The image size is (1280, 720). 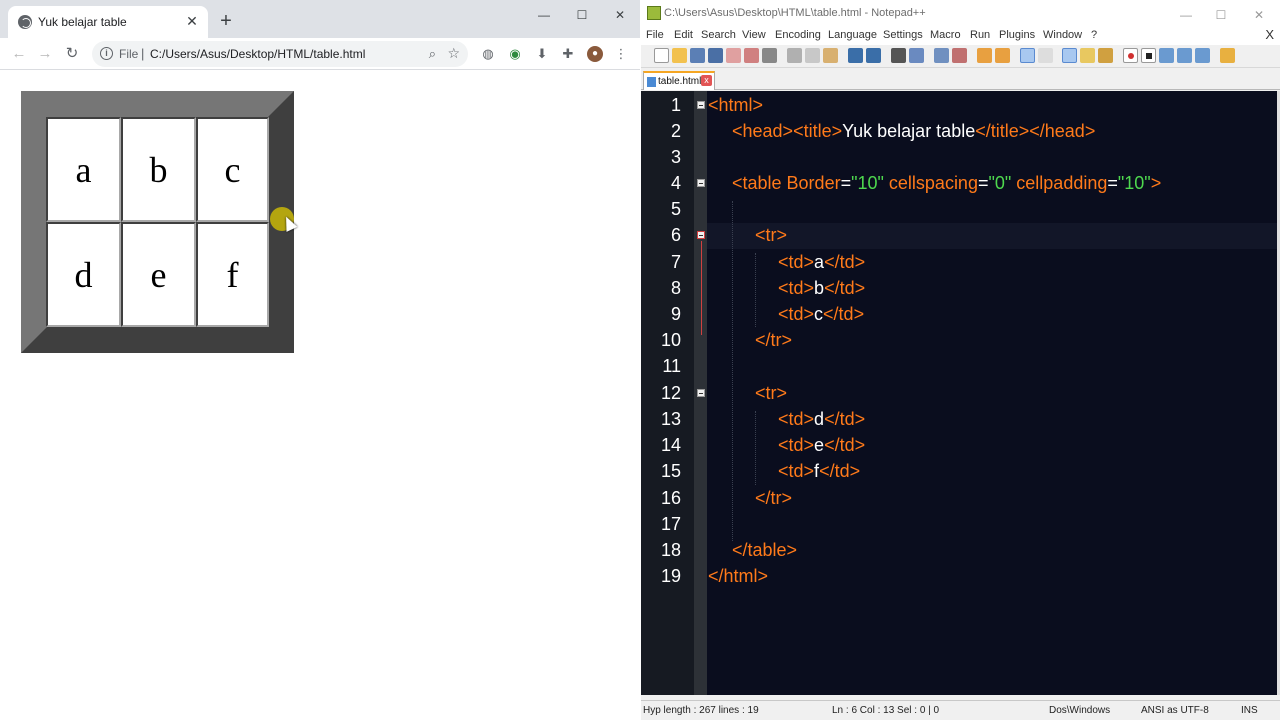 I want to click on replace-icon, so click(x=916, y=55).